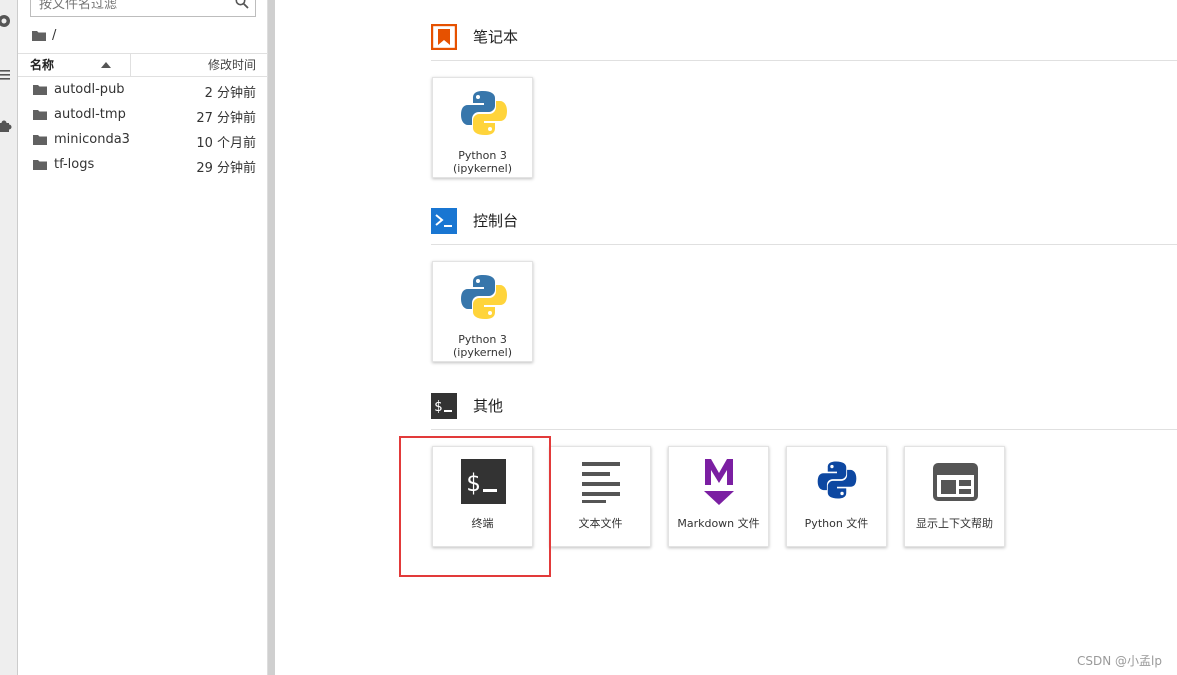 This screenshot has height=675, width=1177. I want to click on section-console-header: 控制台, so click(804, 225).